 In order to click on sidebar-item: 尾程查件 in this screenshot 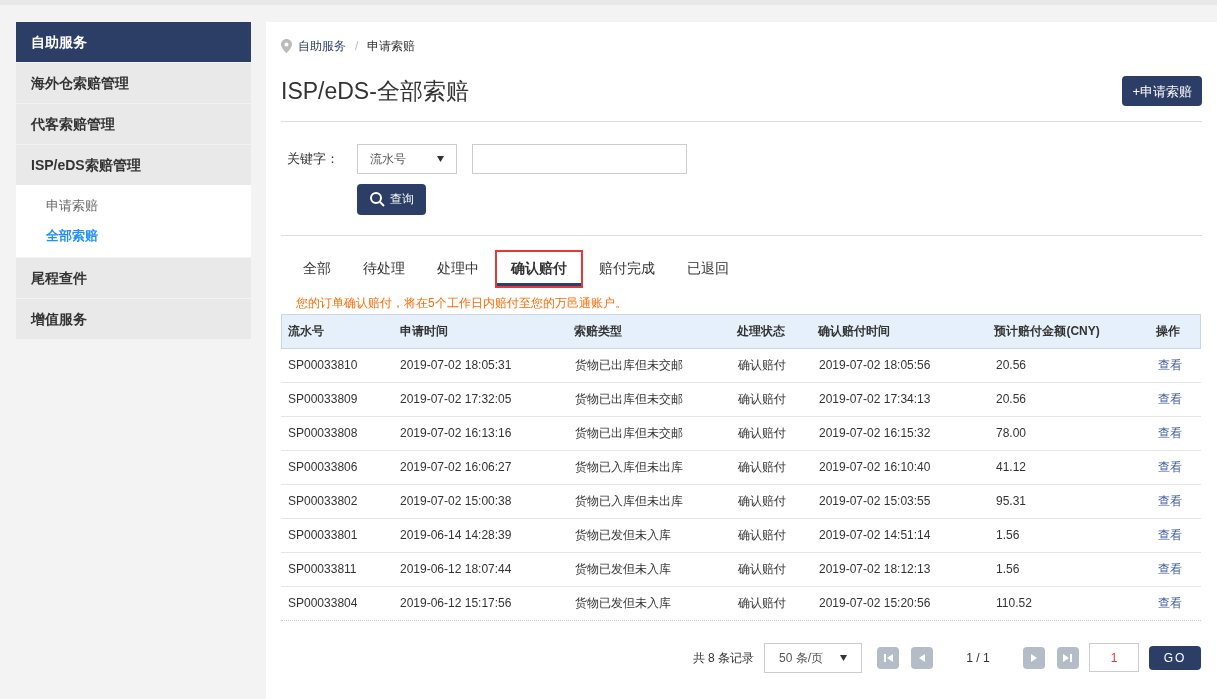, I will do `click(133, 278)`.